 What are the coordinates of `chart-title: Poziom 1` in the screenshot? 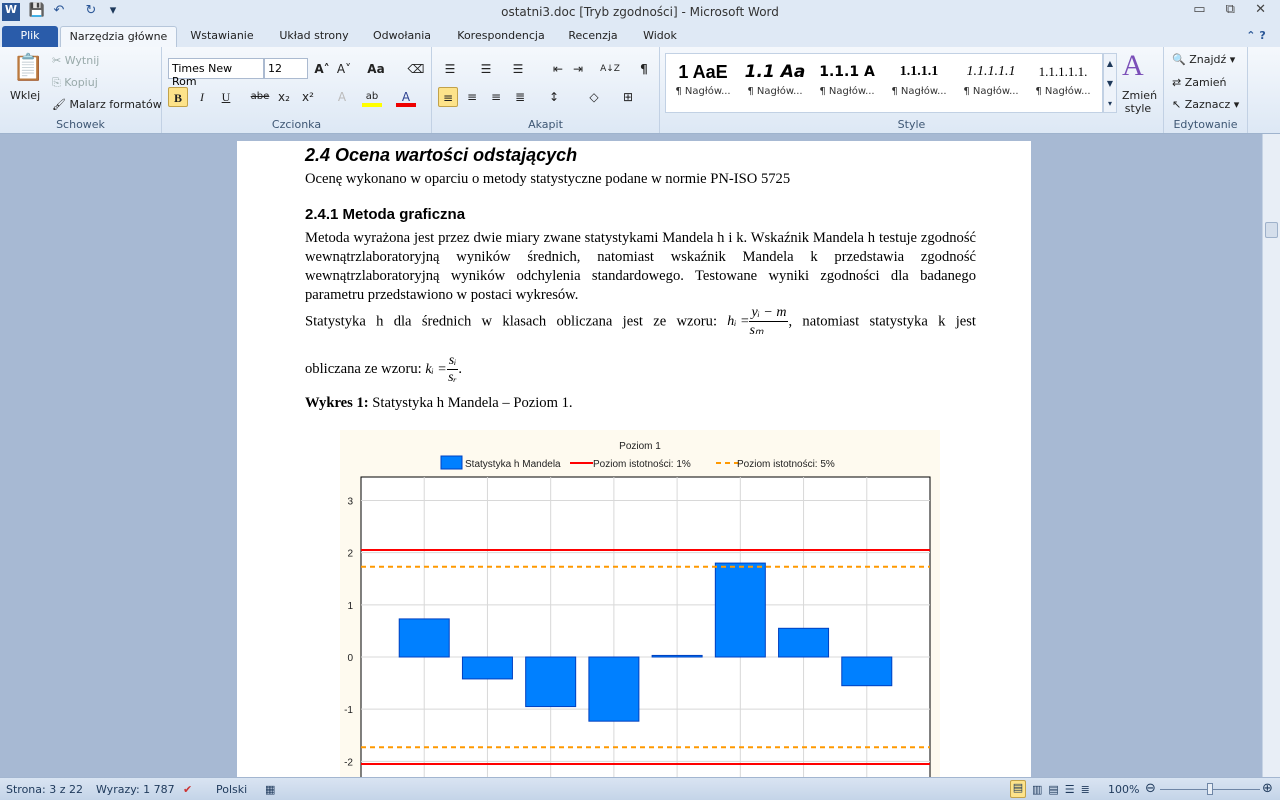 It's located at (640, 446).